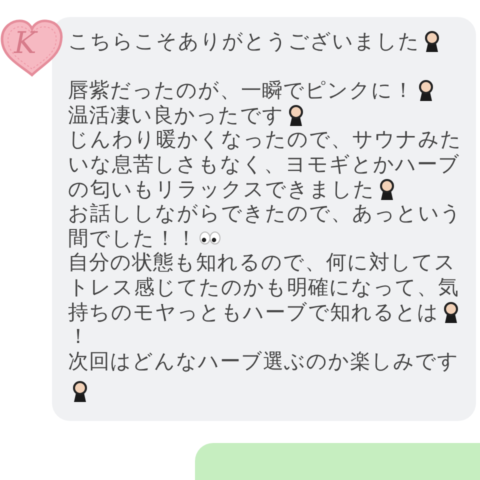 The image size is (480, 480). I want to click on avatar-letter: K, so click(25, 44).